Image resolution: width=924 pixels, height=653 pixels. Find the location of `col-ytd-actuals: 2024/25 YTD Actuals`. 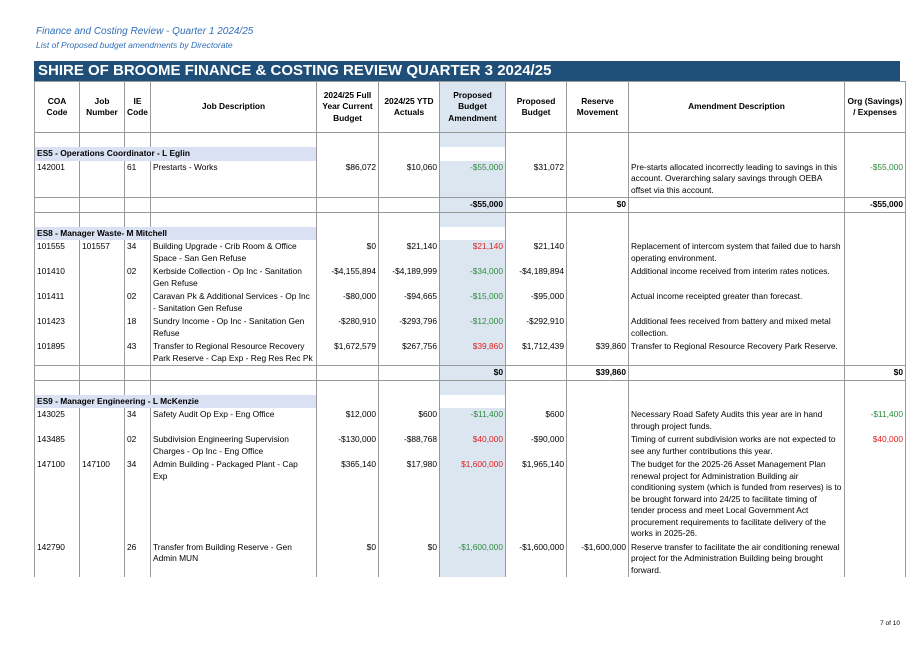

col-ytd-actuals: 2024/25 YTD Actuals is located at coordinates (409, 107).